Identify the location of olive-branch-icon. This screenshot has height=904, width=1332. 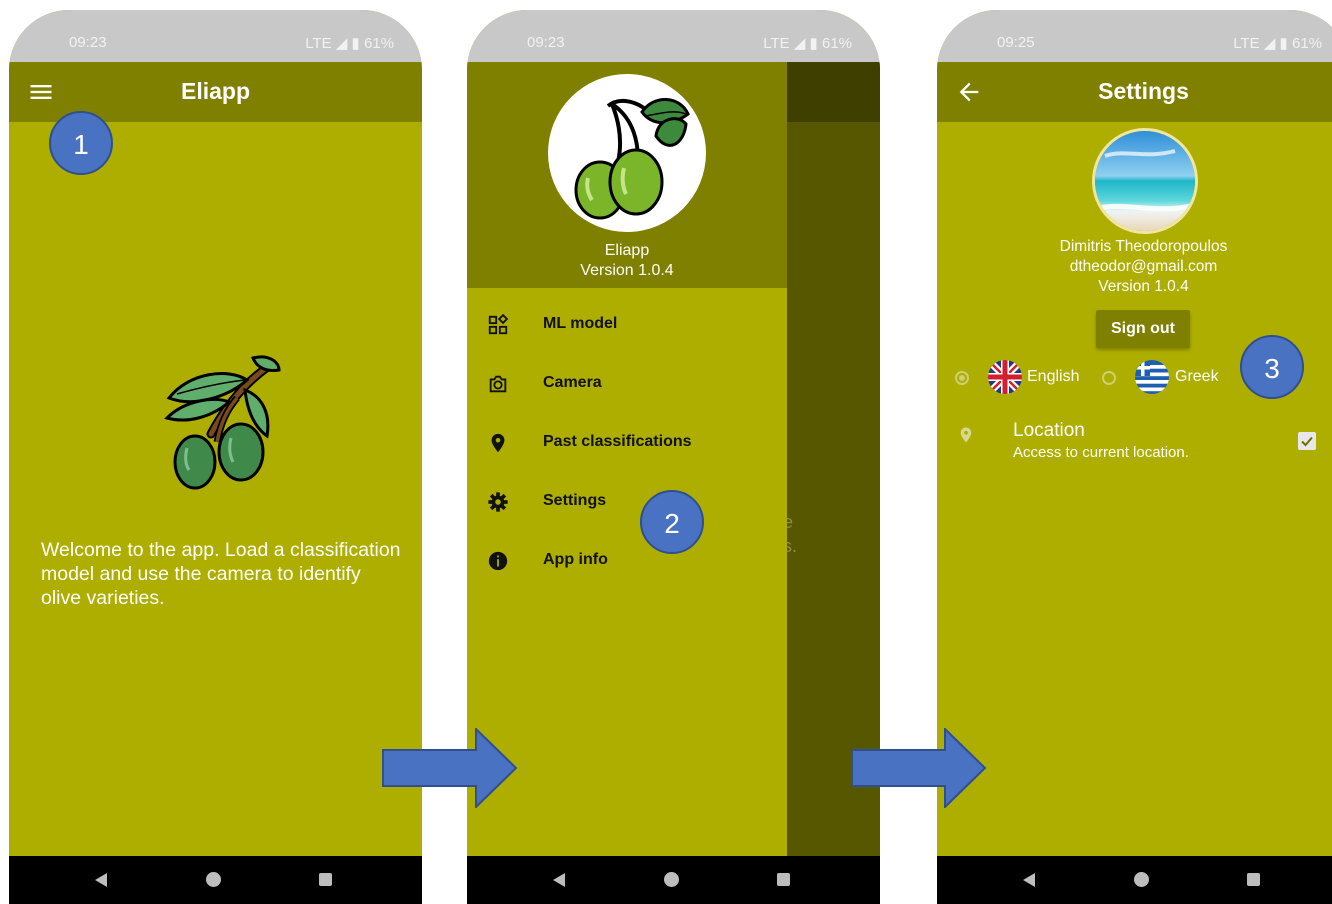
(222, 422).